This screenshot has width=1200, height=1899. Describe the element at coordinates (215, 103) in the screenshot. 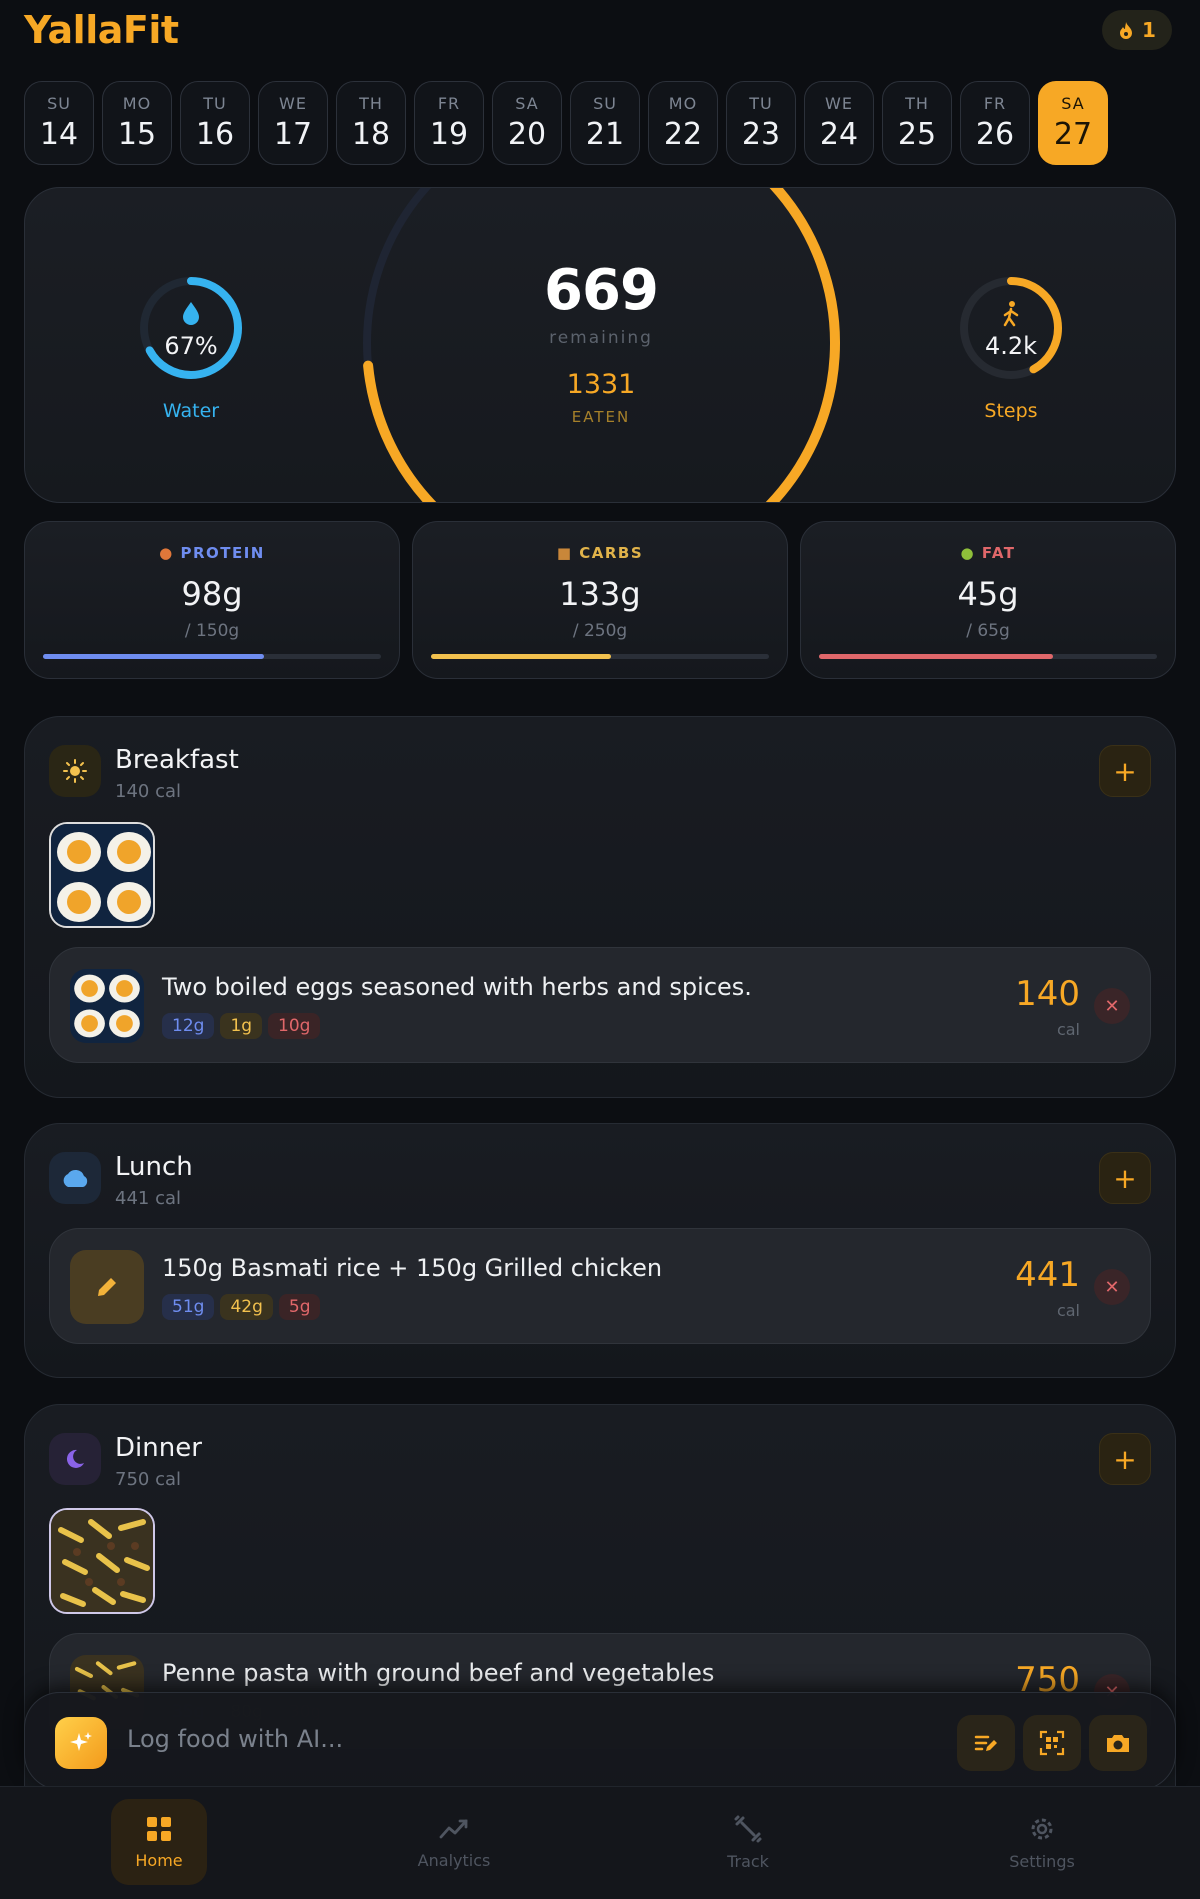

I see `day-name: TU` at that location.